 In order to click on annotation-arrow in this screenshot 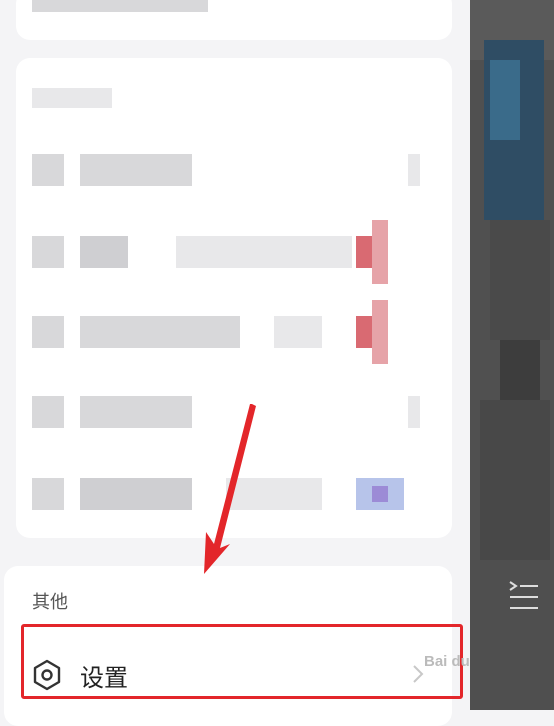, I will do `click(230, 489)`.